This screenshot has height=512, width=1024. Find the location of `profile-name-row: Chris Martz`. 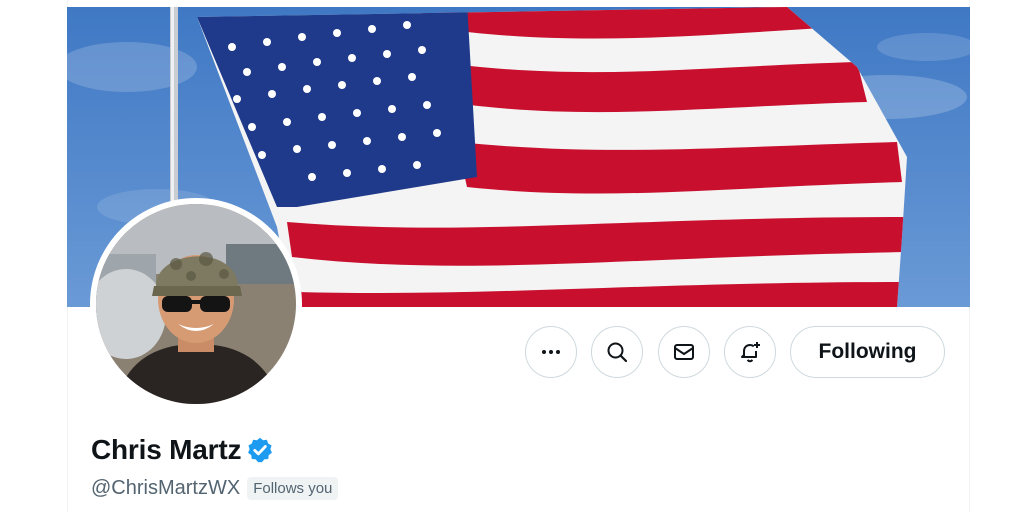

profile-name-row: Chris Martz is located at coordinates (182, 450).